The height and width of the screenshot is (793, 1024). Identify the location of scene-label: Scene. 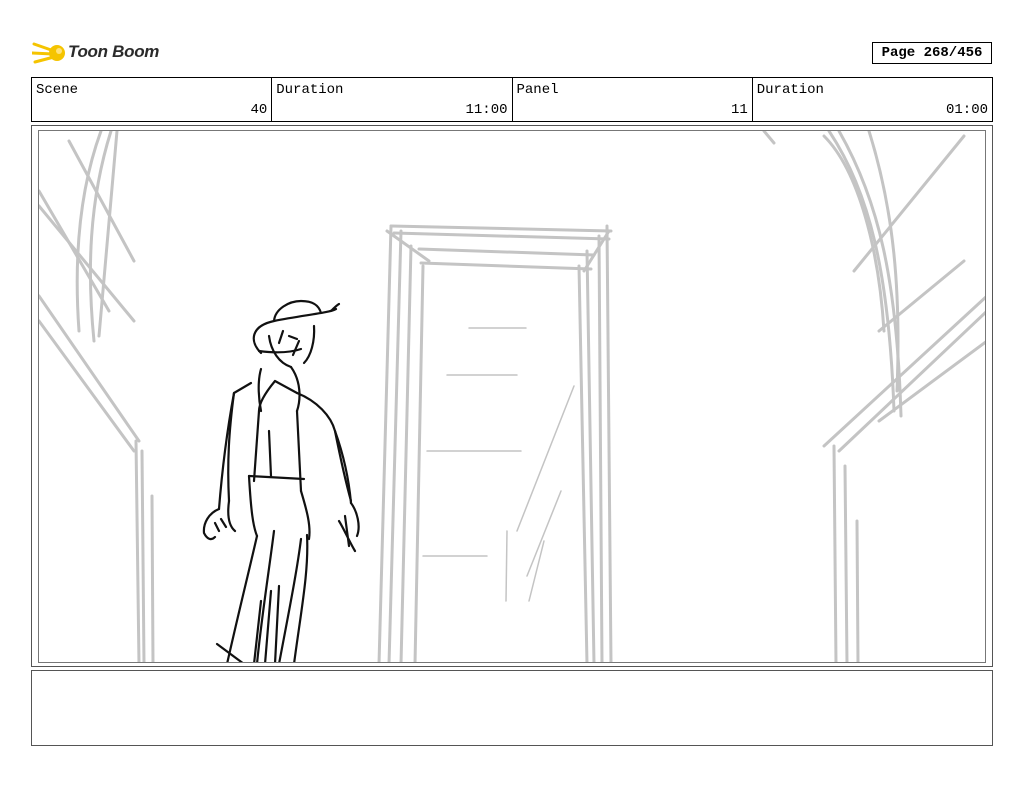
(57, 90).